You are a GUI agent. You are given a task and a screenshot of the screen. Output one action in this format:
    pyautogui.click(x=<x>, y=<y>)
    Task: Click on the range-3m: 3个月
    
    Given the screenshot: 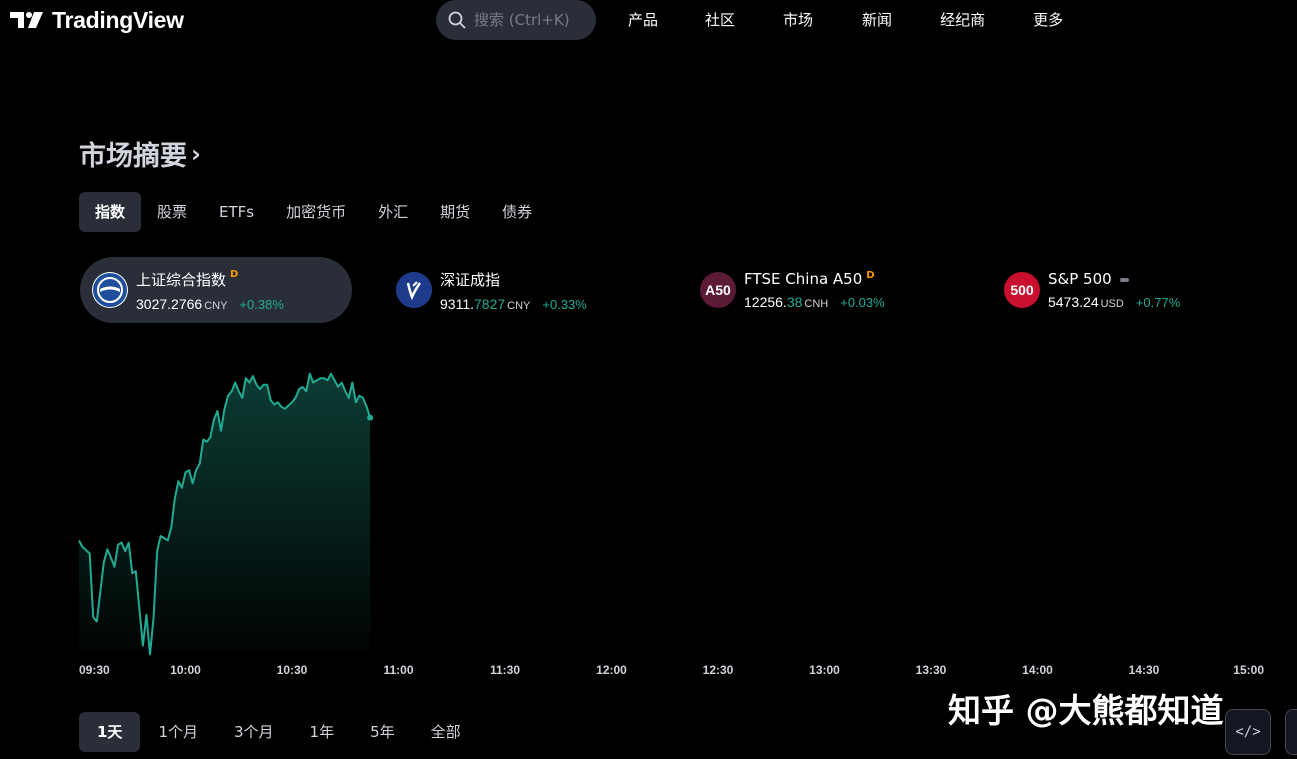 What is the action you would take?
    pyautogui.click(x=254, y=732)
    